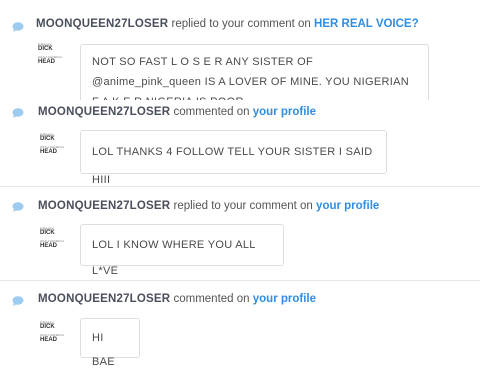 The image size is (480, 374). I want to click on comment-text: HI BAE, so click(110, 343).